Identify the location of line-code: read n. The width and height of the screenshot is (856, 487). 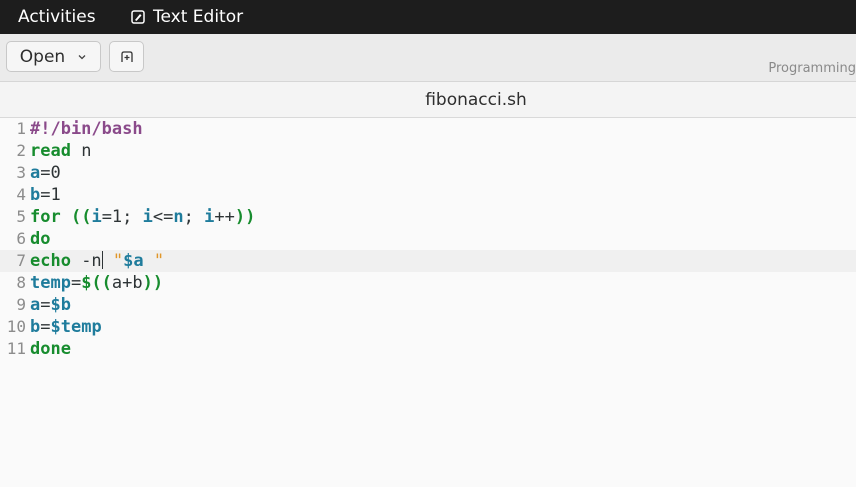
(60, 151).